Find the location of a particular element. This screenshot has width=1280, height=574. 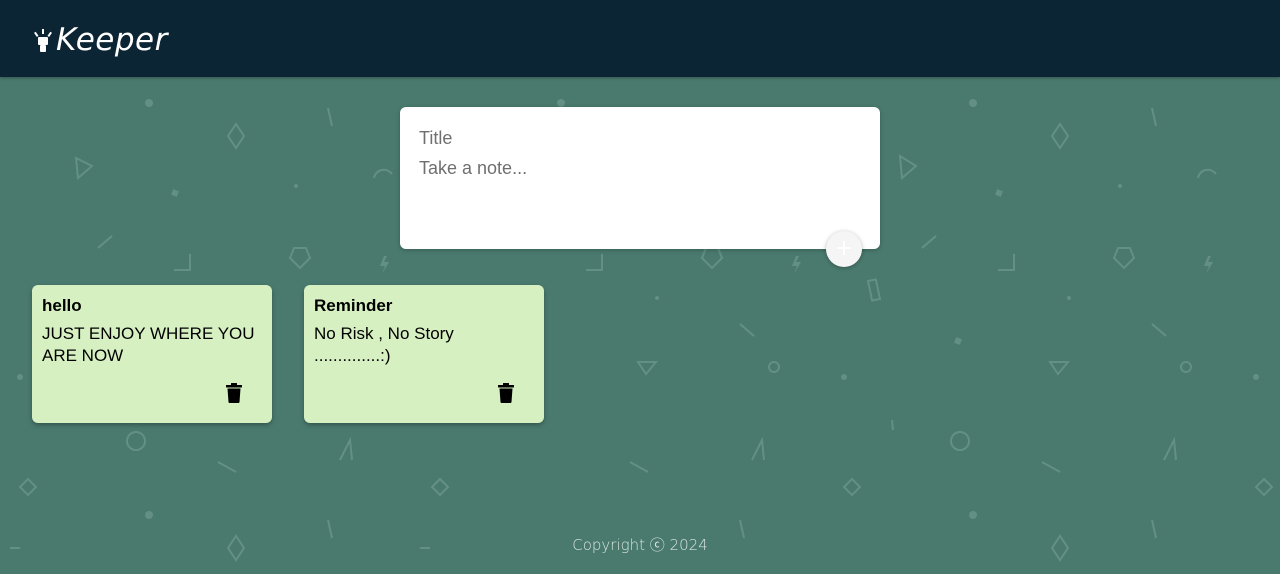

create-note-form is located at coordinates (640, 178).